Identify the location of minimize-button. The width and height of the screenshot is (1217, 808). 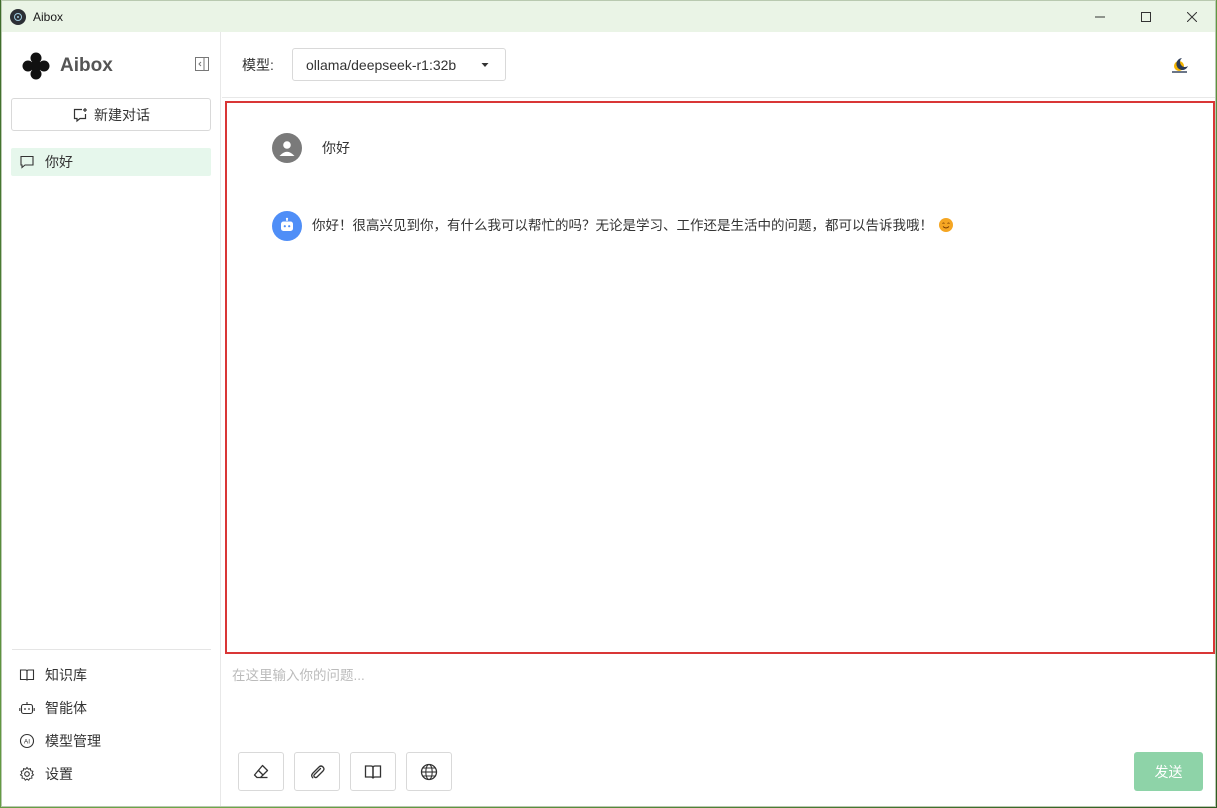
(1100, 16).